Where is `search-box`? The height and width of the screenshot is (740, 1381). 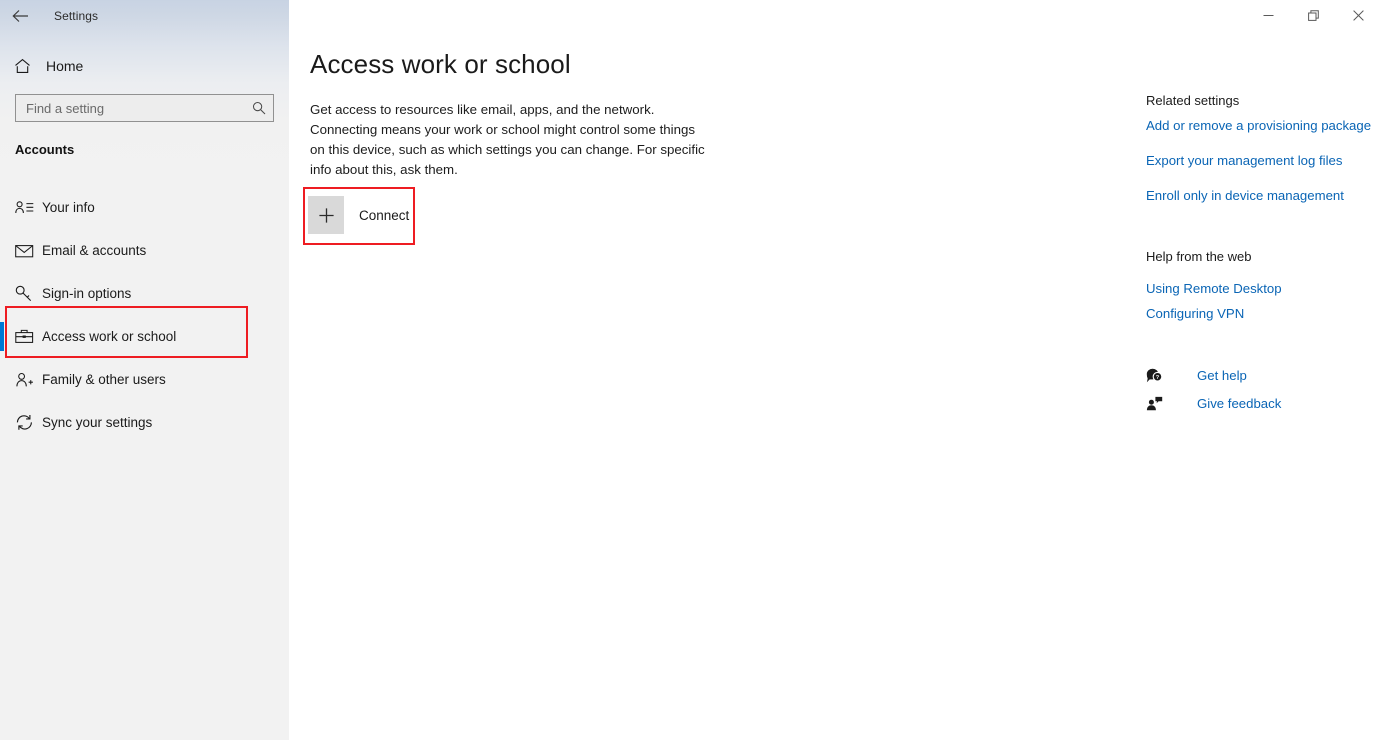 search-box is located at coordinates (144, 108).